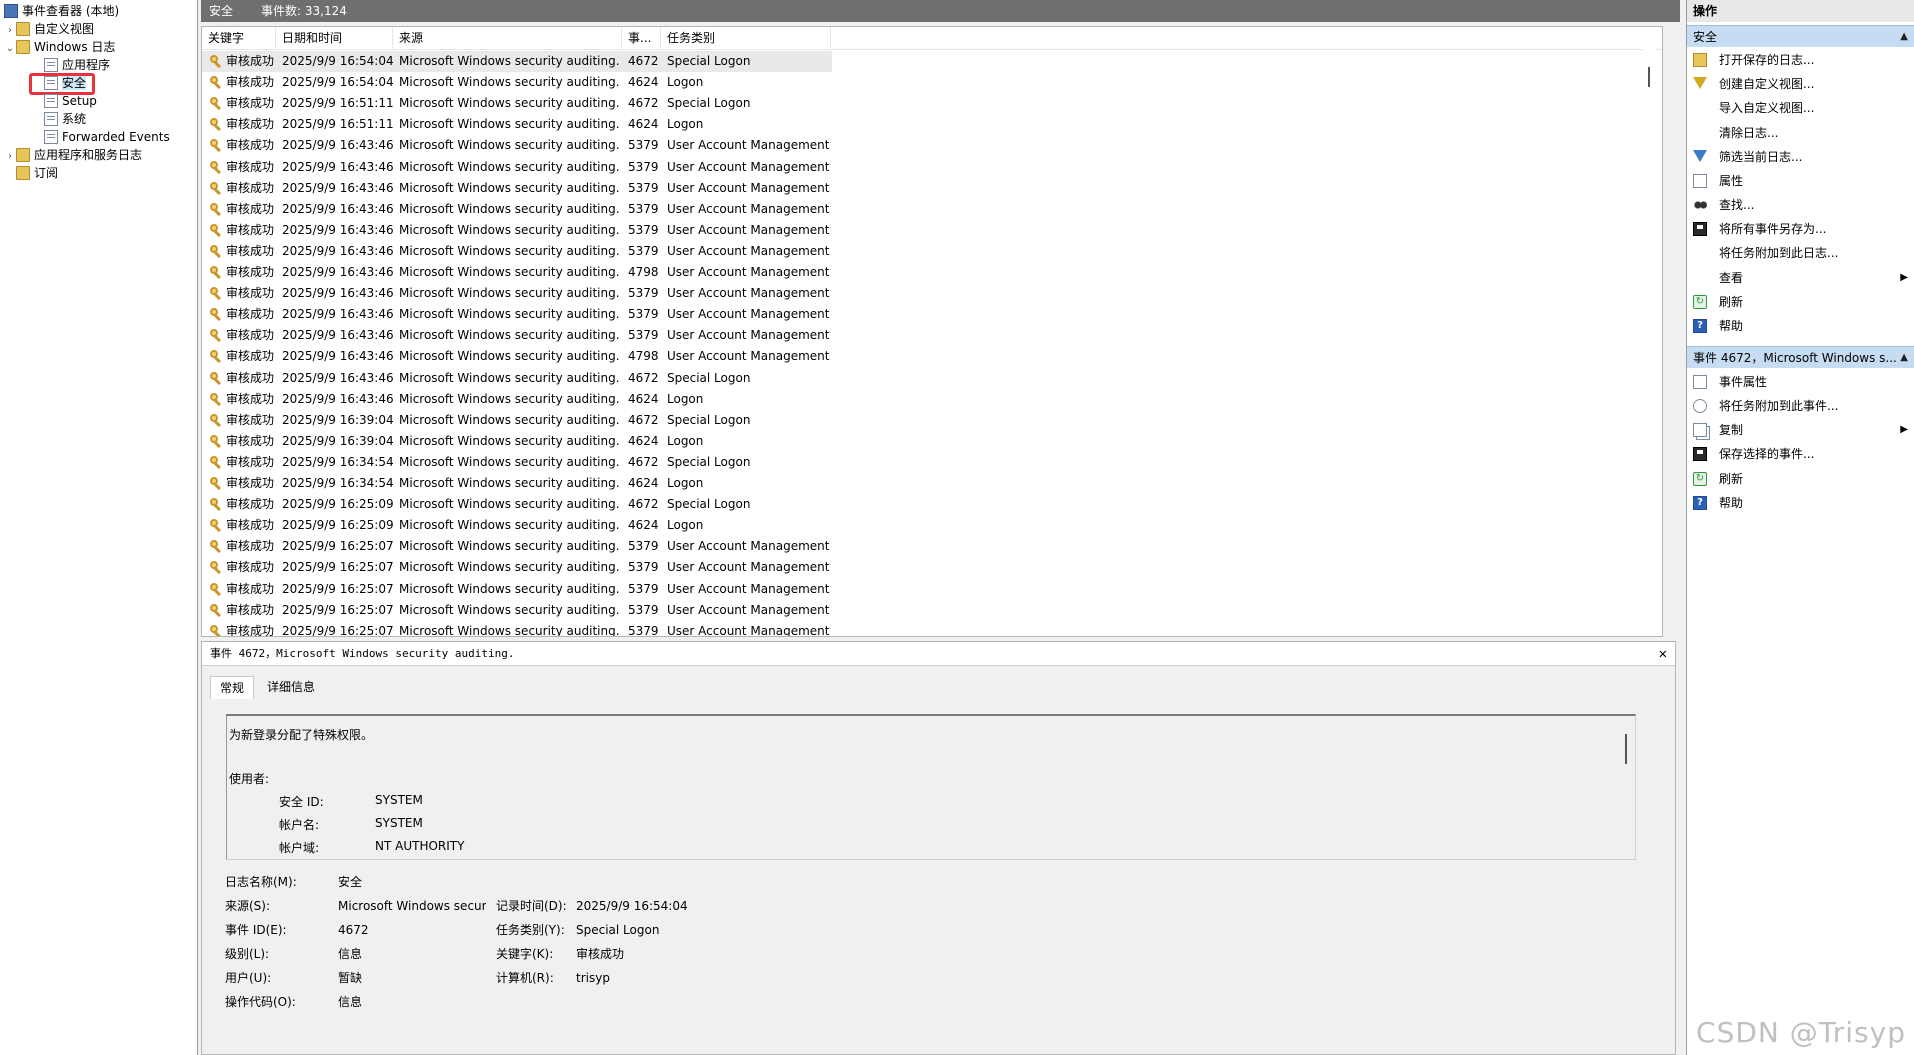 The width and height of the screenshot is (1914, 1055). What do you see at coordinates (23, 47) in the screenshot?
I see `folder-icon` at bounding box center [23, 47].